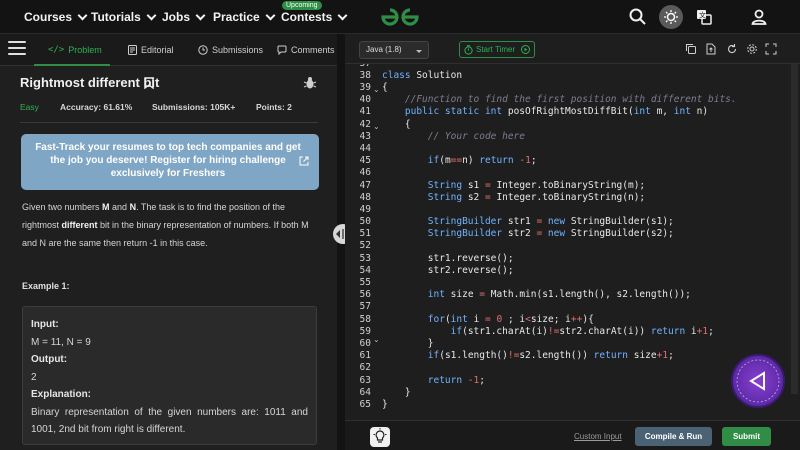  I want to click on code-line: str2.reverse();, so click(448, 270).